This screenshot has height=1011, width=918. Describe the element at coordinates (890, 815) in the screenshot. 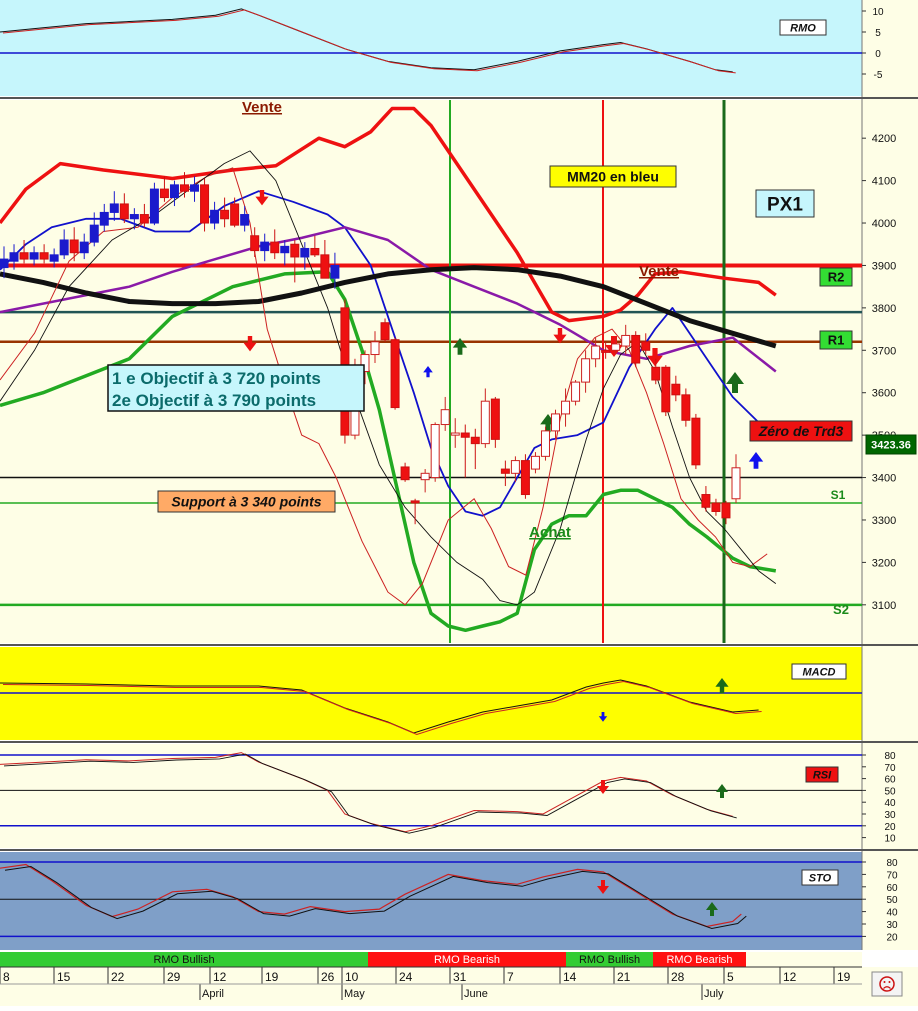

I see `rsi-tick-label: 30` at that location.